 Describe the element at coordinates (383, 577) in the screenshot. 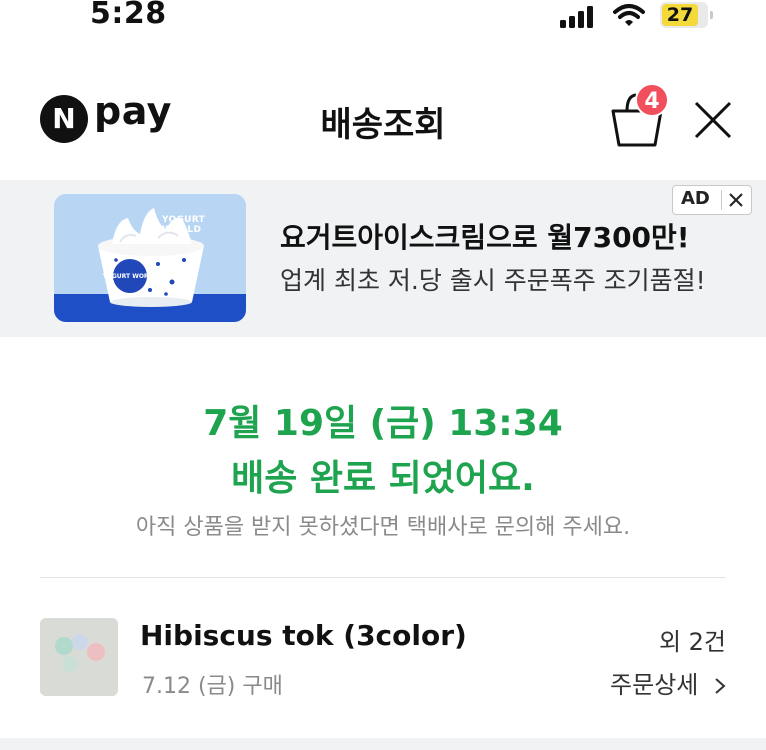

I see `divider` at that location.